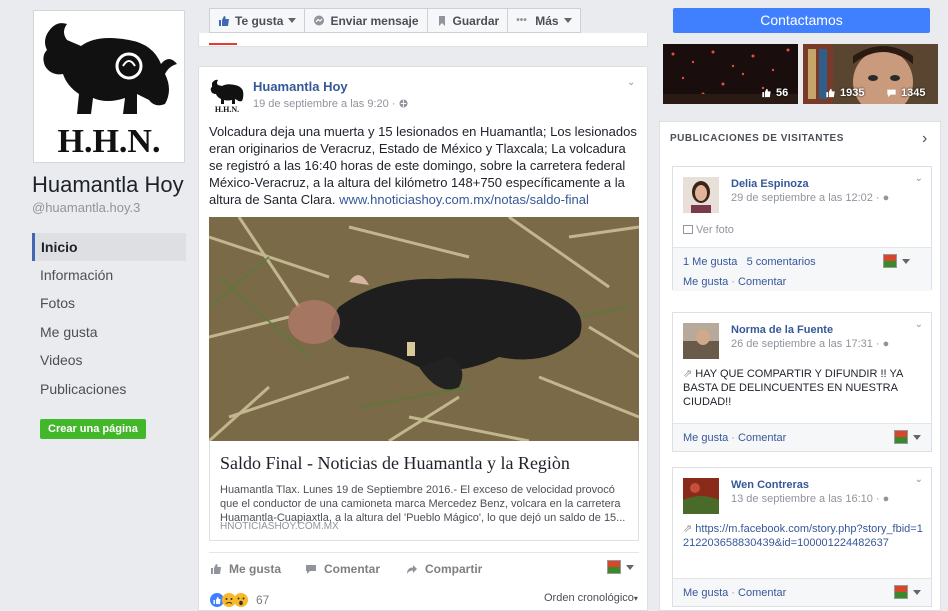 The image size is (948, 611). What do you see at coordinates (770, 184) in the screenshot?
I see `visitor-name: Delia Espinoza` at bounding box center [770, 184].